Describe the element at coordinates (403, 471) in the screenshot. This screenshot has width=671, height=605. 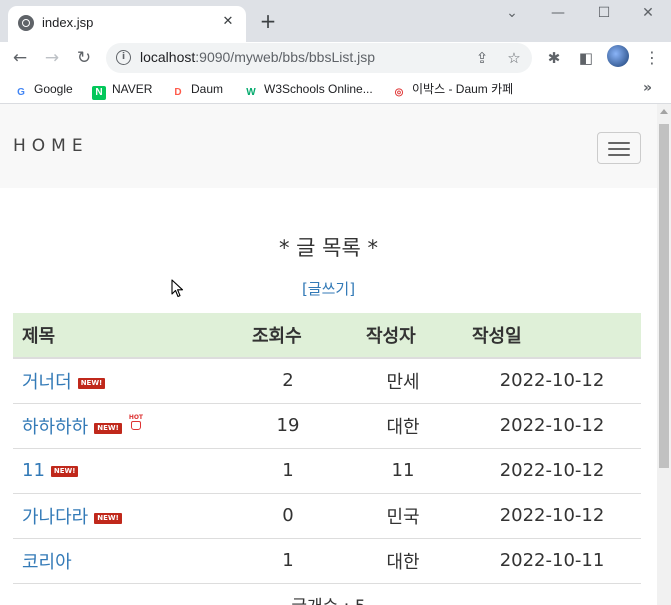
I see `cell-writer: 11` at that location.